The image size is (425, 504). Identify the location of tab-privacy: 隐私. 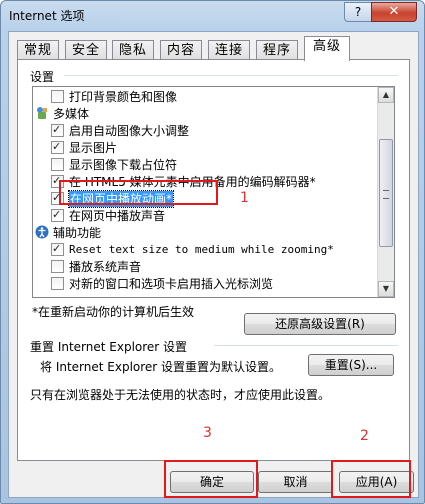
(133, 50).